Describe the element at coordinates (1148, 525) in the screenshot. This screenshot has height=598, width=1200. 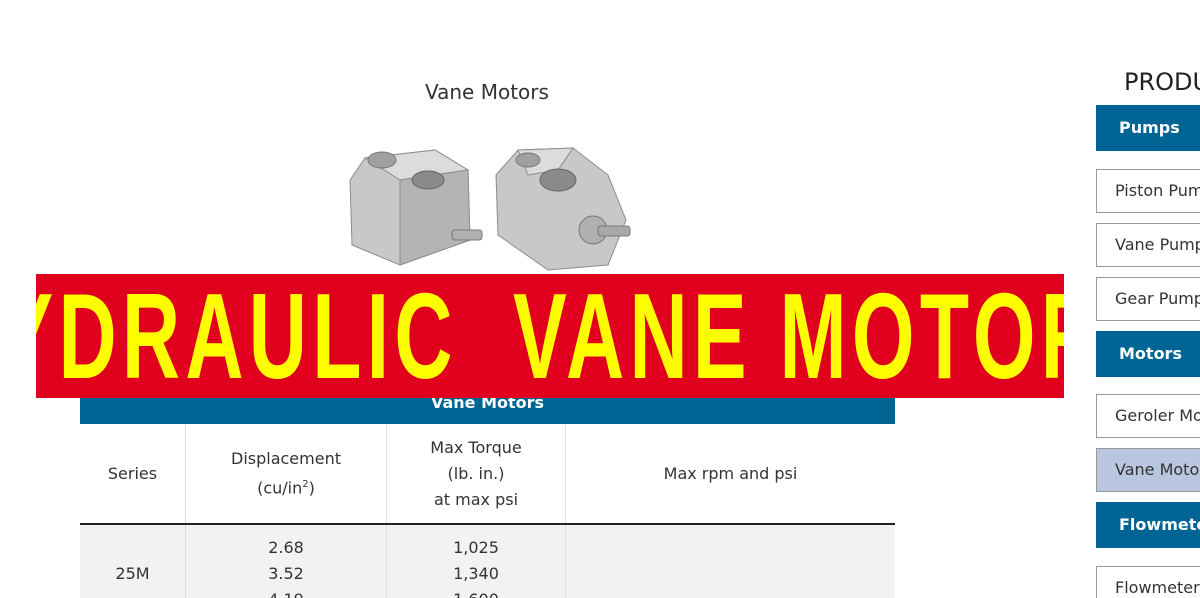
I see `category-flowmeters: Flowmeters` at that location.